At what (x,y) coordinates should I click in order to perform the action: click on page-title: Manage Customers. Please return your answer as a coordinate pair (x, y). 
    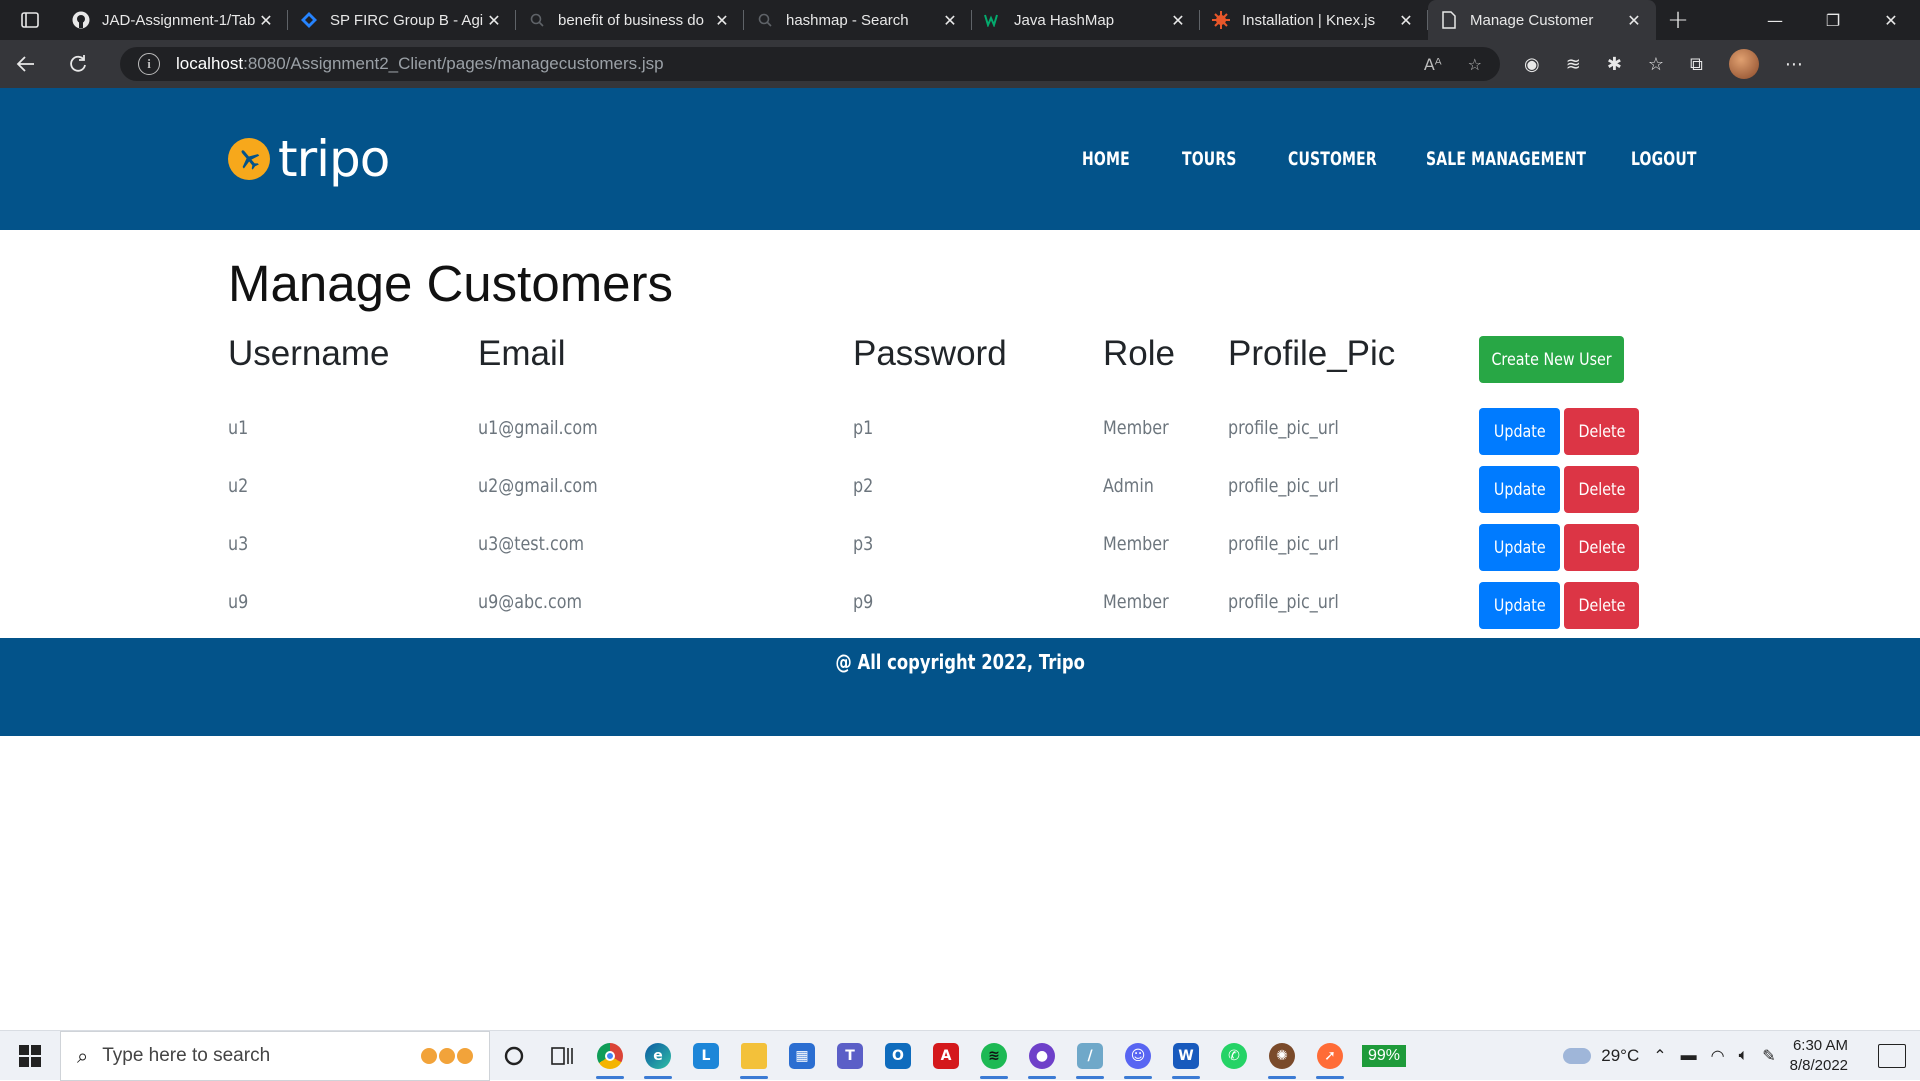
    Looking at the image, I should click on (451, 283).